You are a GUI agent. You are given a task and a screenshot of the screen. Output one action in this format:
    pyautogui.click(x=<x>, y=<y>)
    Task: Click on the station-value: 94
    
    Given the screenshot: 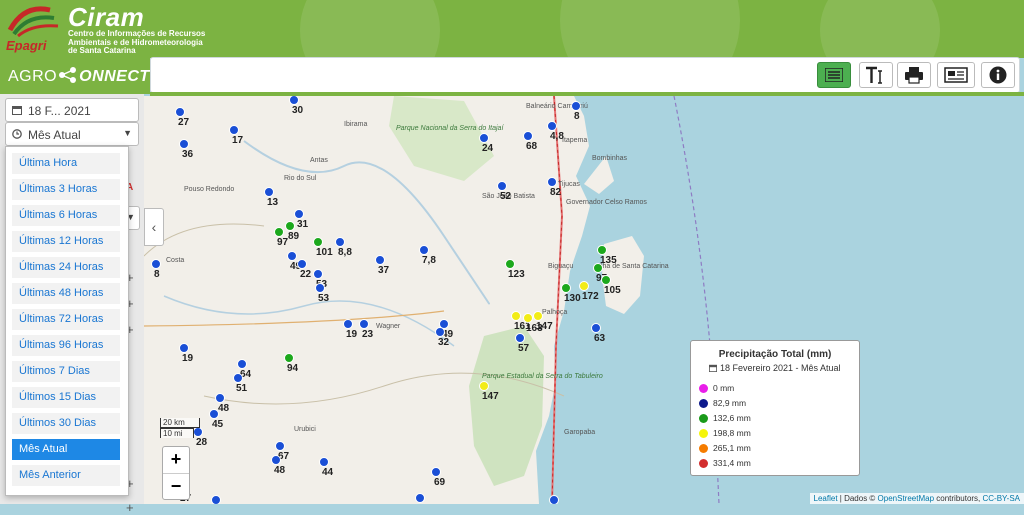 What is the action you would take?
    pyautogui.click(x=293, y=368)
    